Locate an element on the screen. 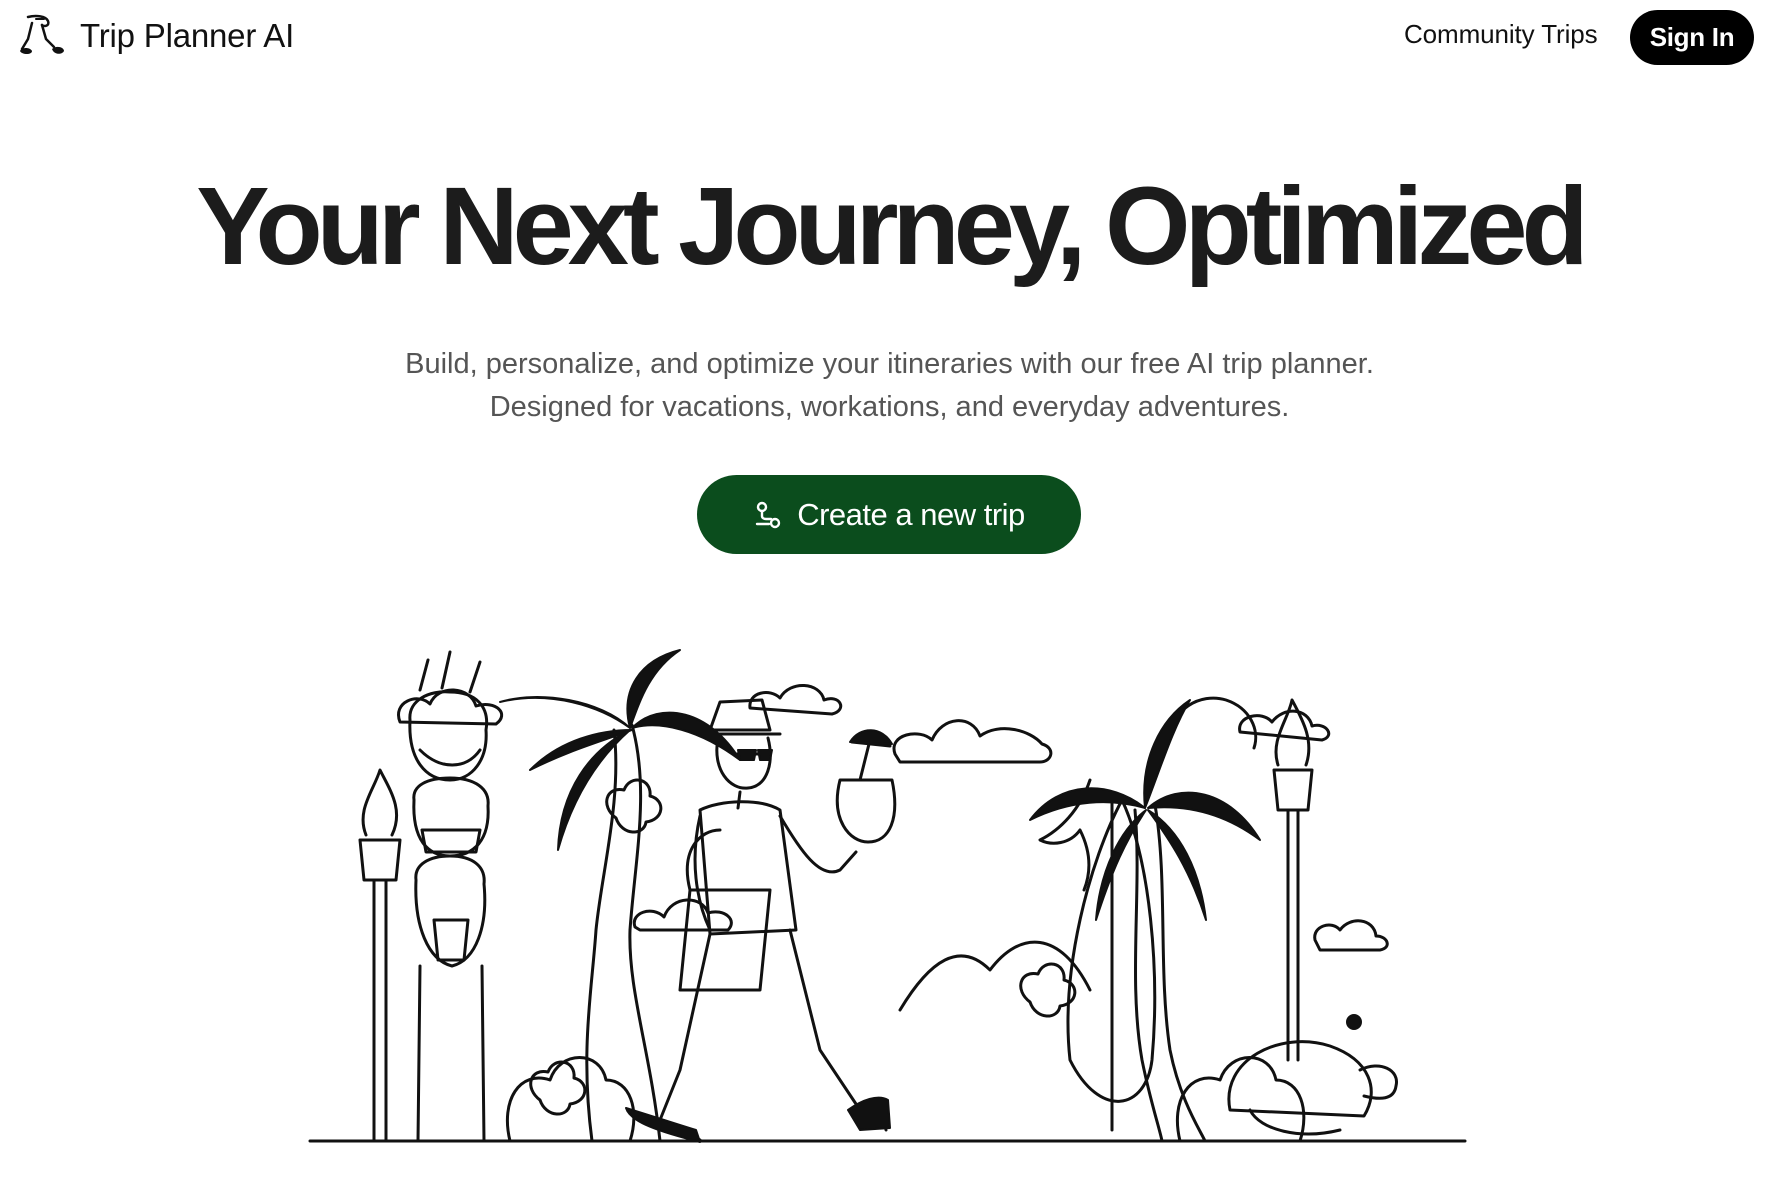  walking-legs-logo-icon is located at coordinates (42, 34).